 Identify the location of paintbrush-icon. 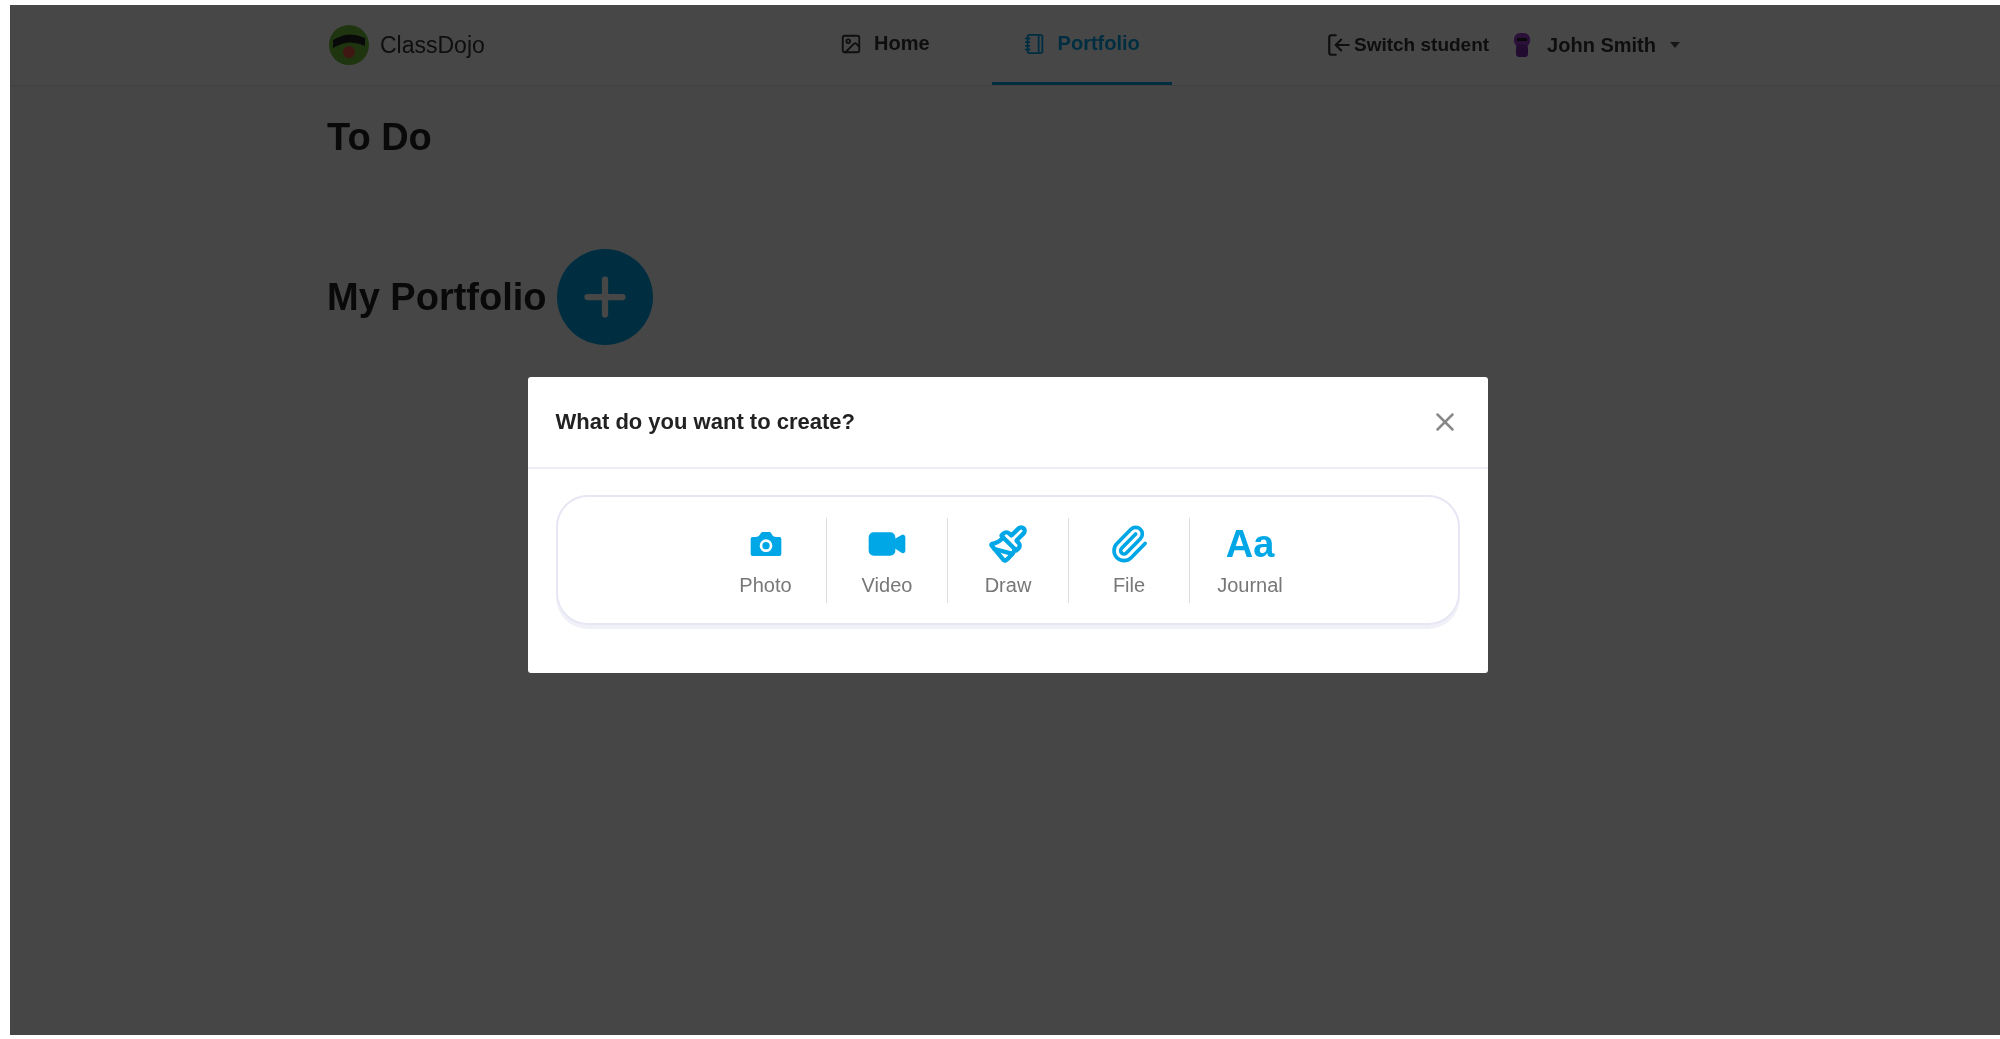
(1008, 543).